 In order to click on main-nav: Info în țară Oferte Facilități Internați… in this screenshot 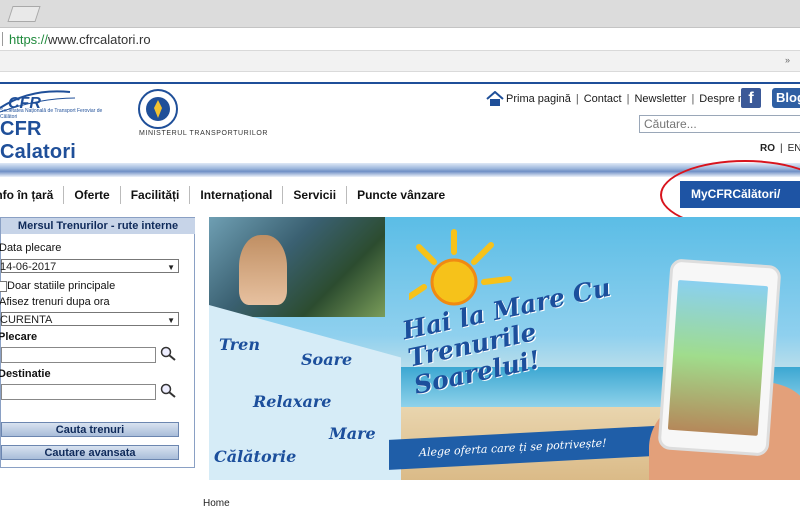, I will do `click(227, 195)`.